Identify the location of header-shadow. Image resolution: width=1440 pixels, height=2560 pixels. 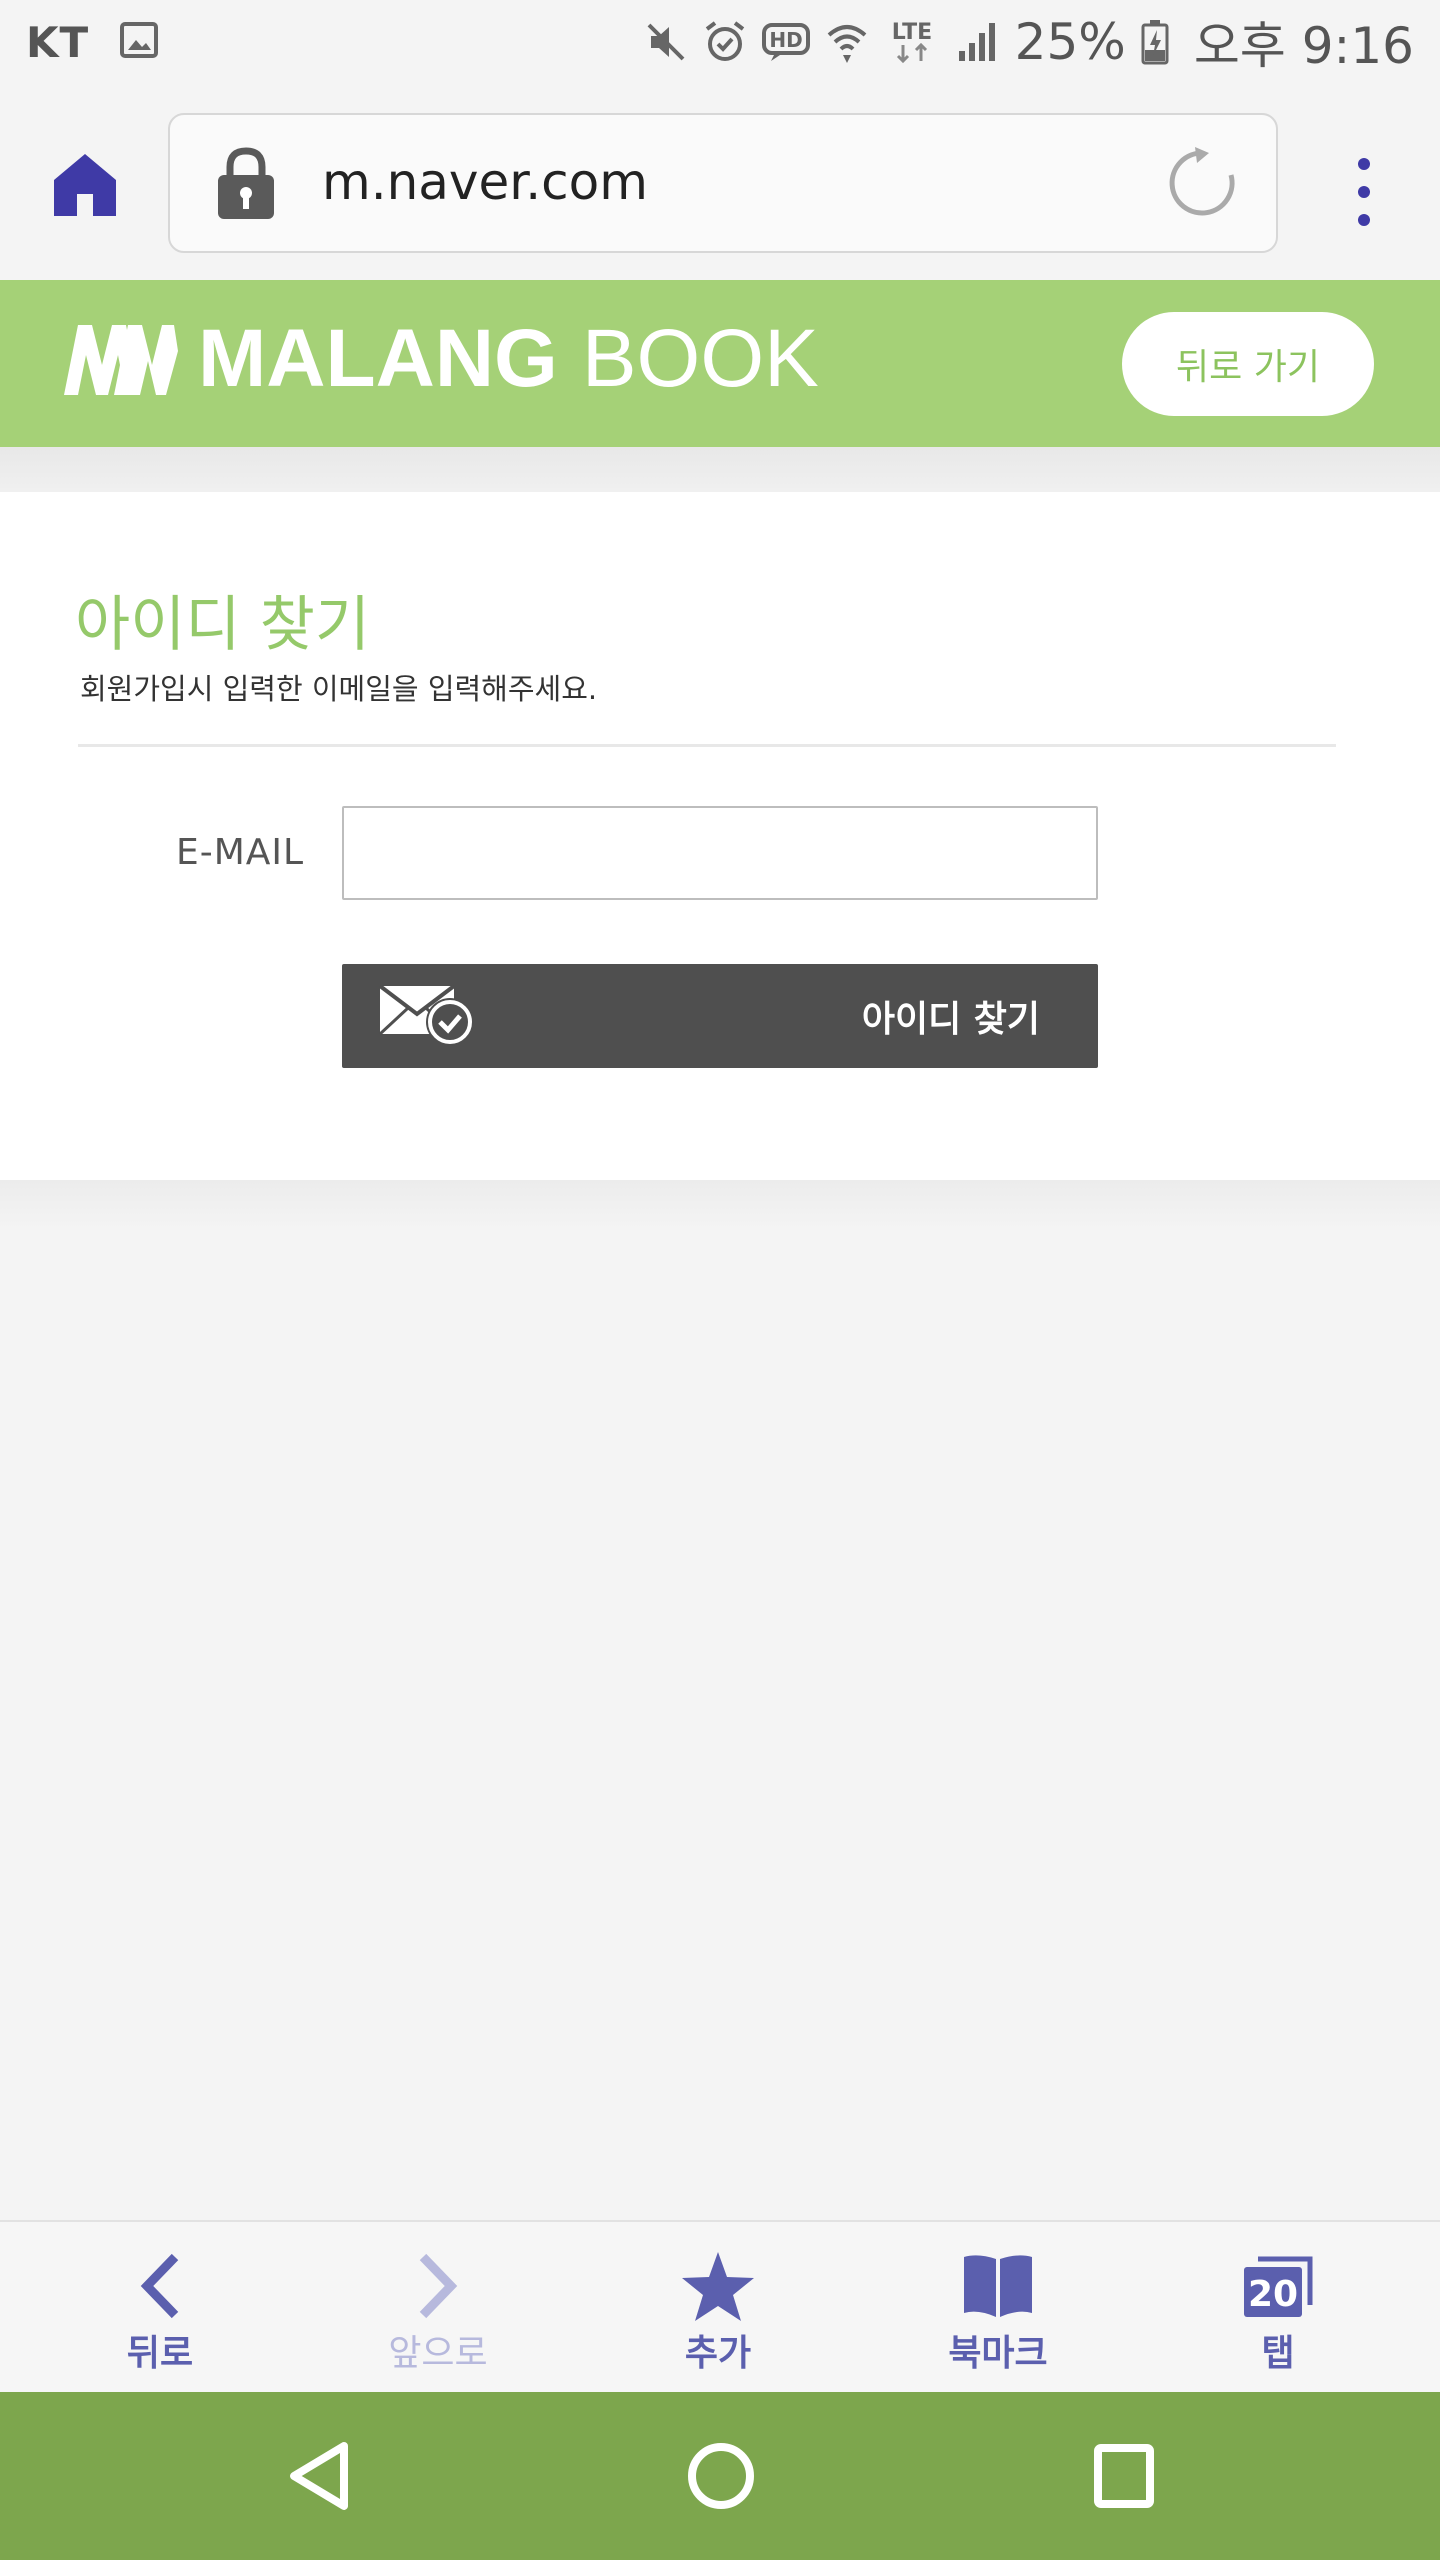
(720, 469).